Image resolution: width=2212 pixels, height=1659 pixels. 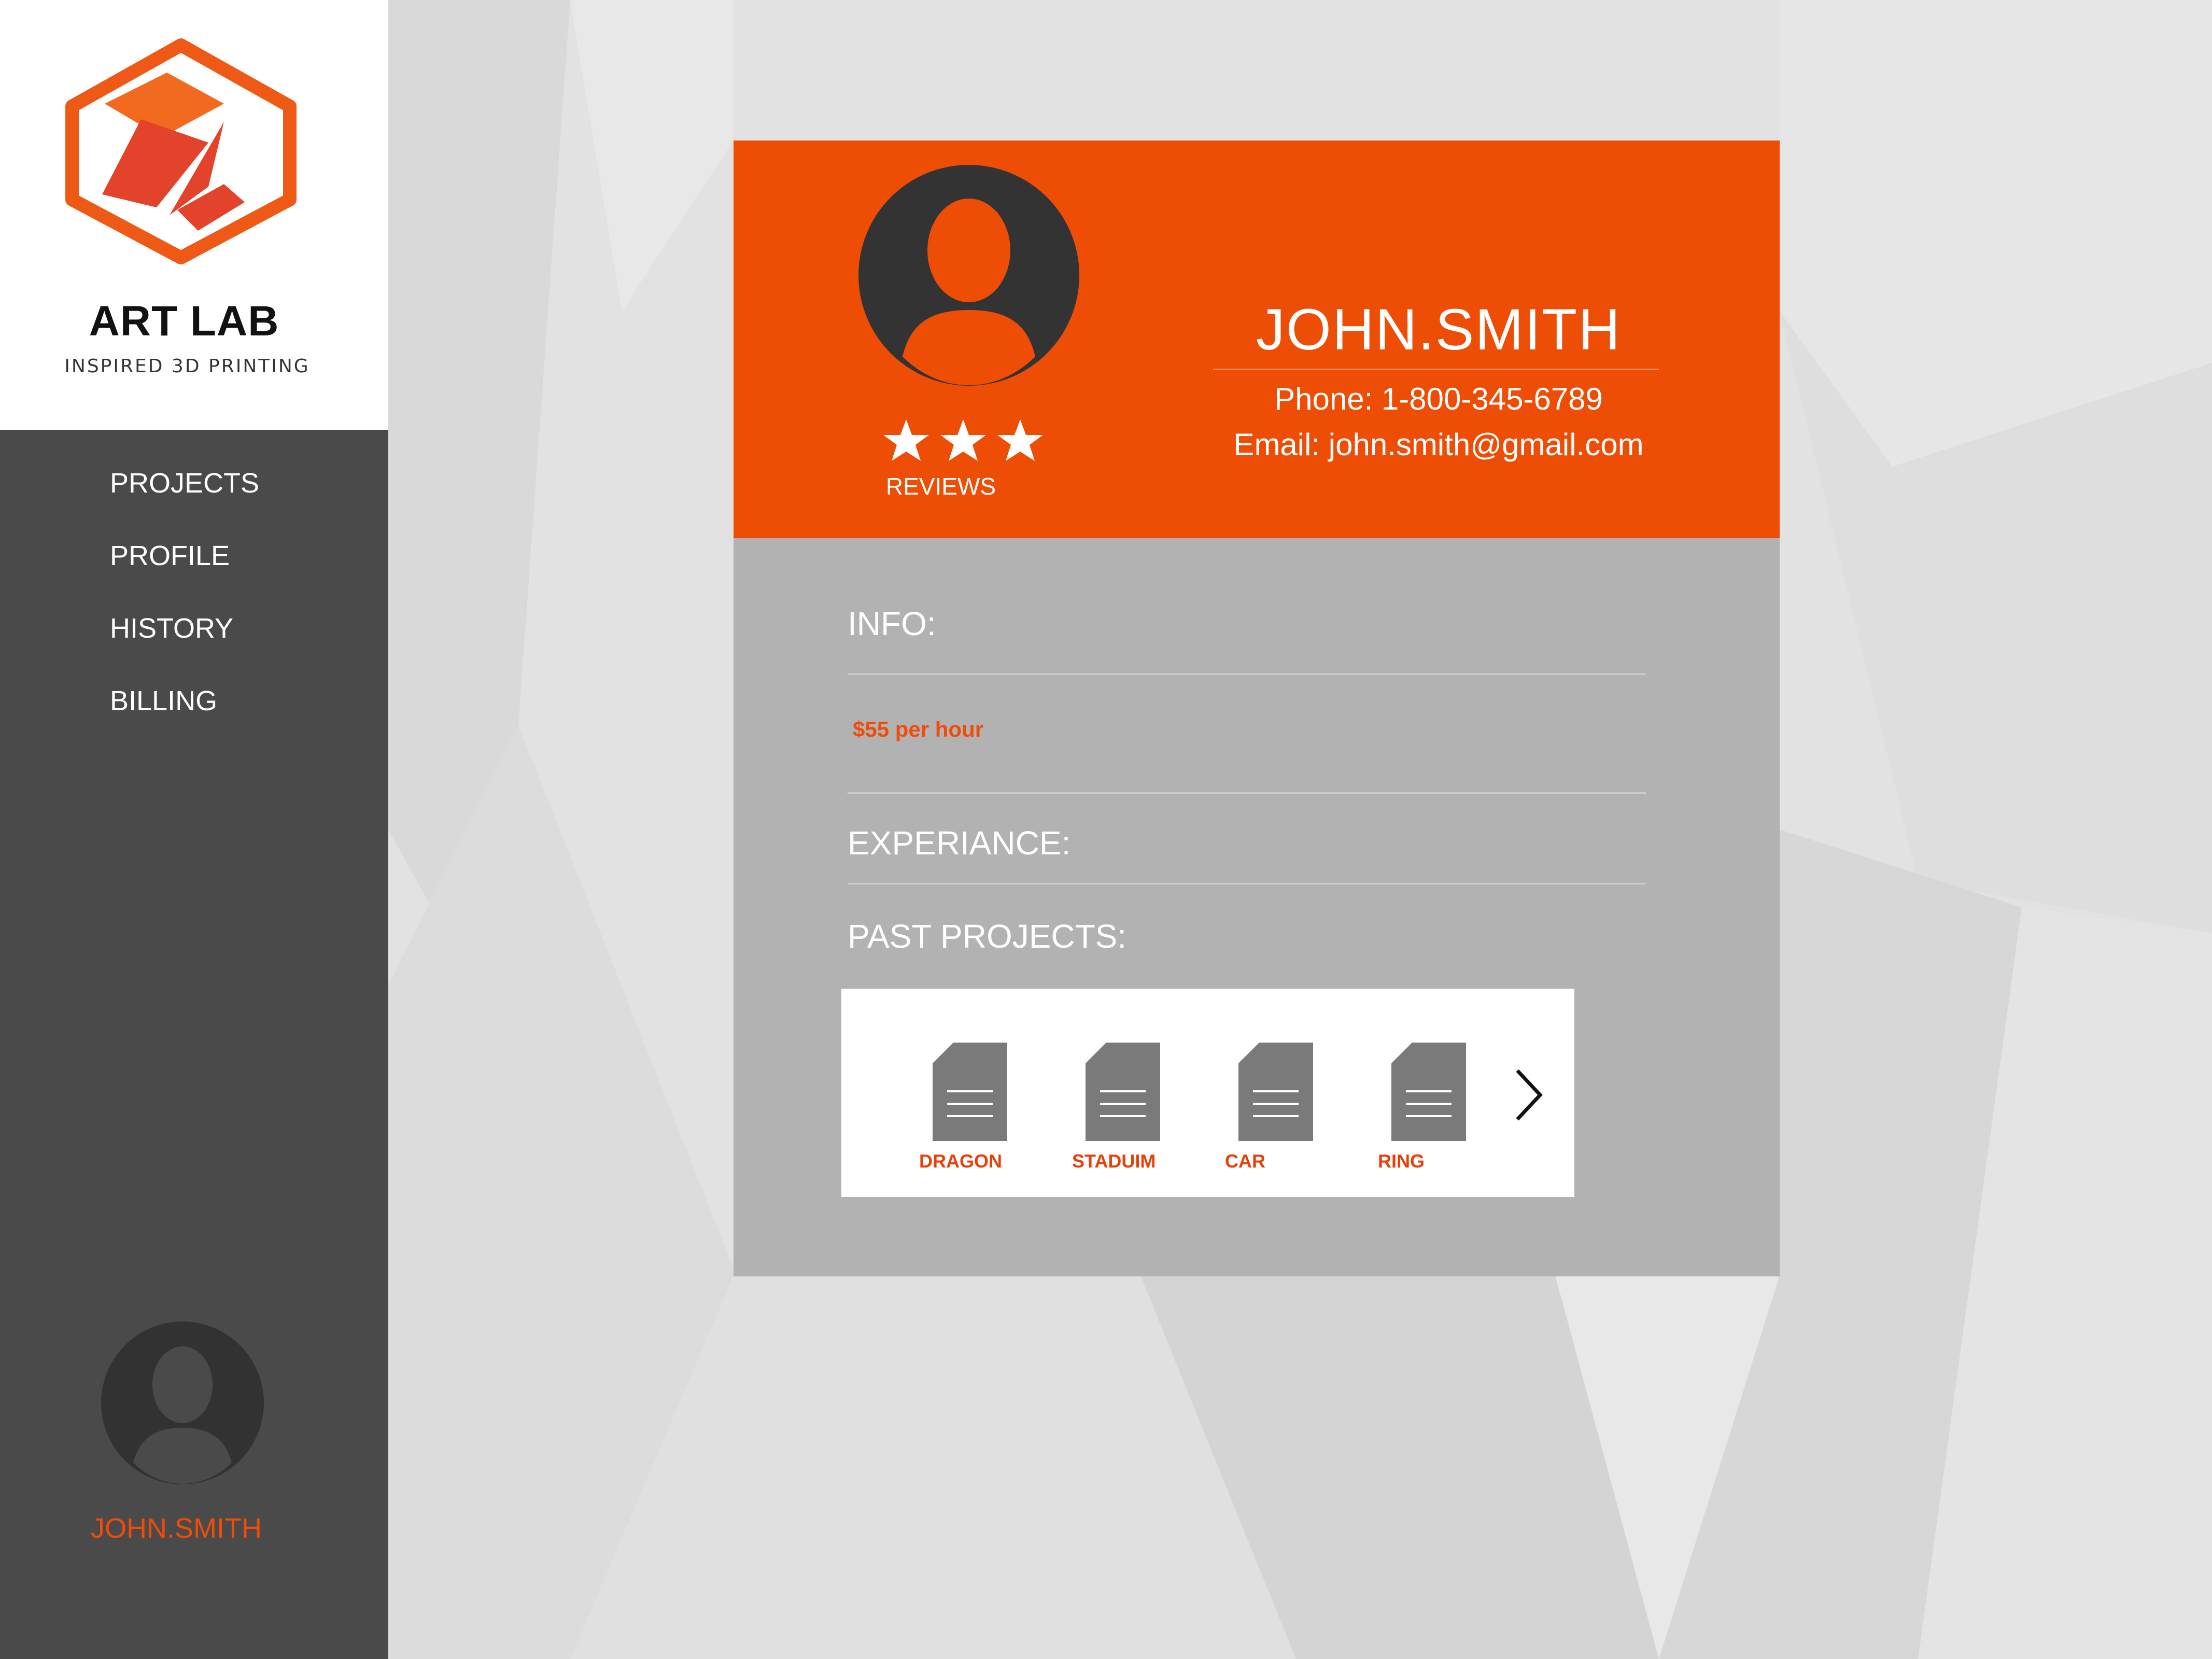 What do you see at coordinates (1207, 1093) in the screenshot?
I see `past-projects-carousel: DRAGON STADUIM CAR RING` at bounding box center [1207, 1093].